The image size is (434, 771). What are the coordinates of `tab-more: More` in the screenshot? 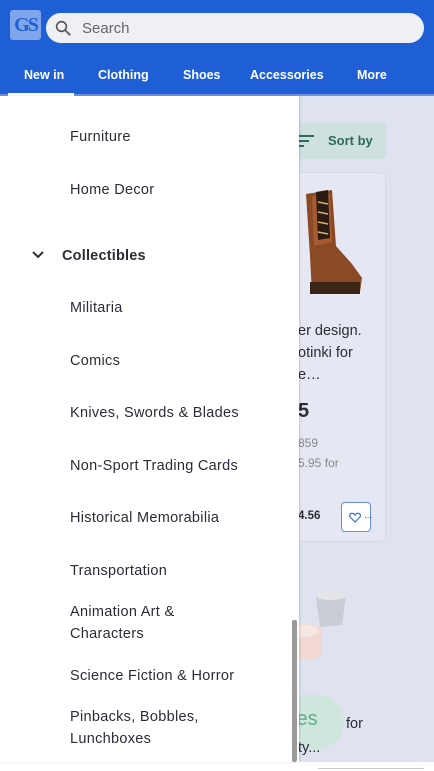 It's located at (372, 75).